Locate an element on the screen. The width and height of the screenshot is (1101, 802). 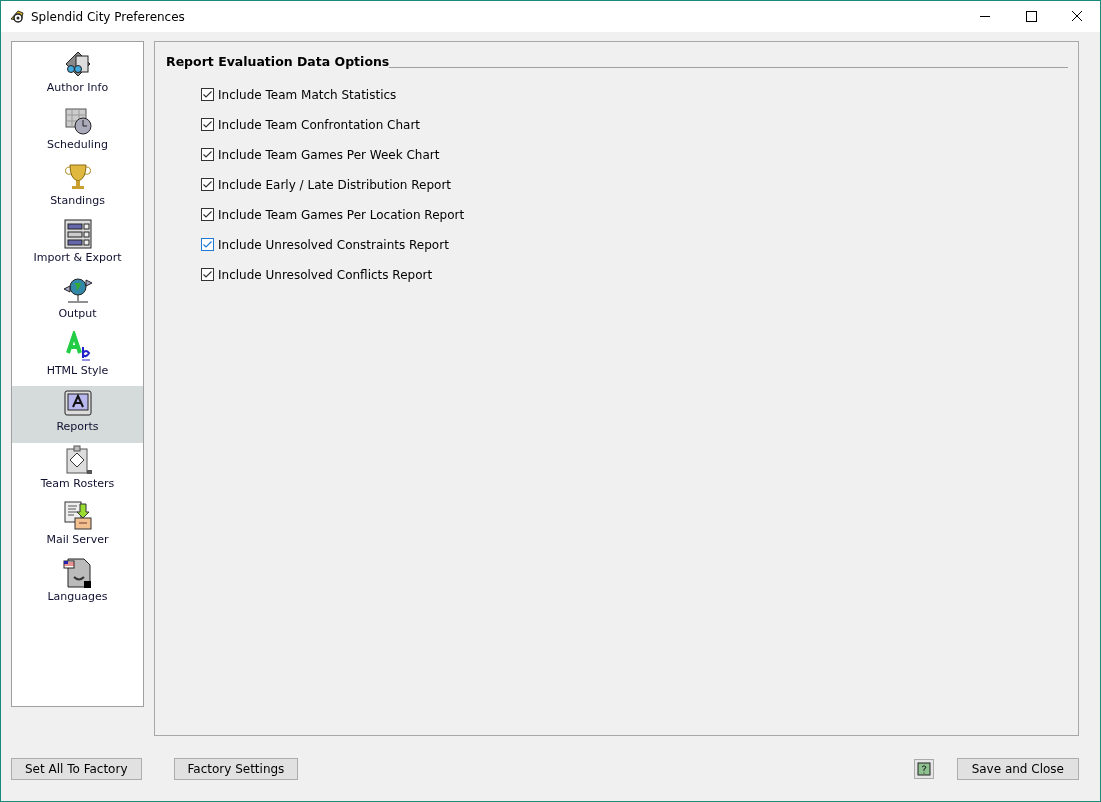
factory-button: Factory Settings is located at coordinates (236, 769).